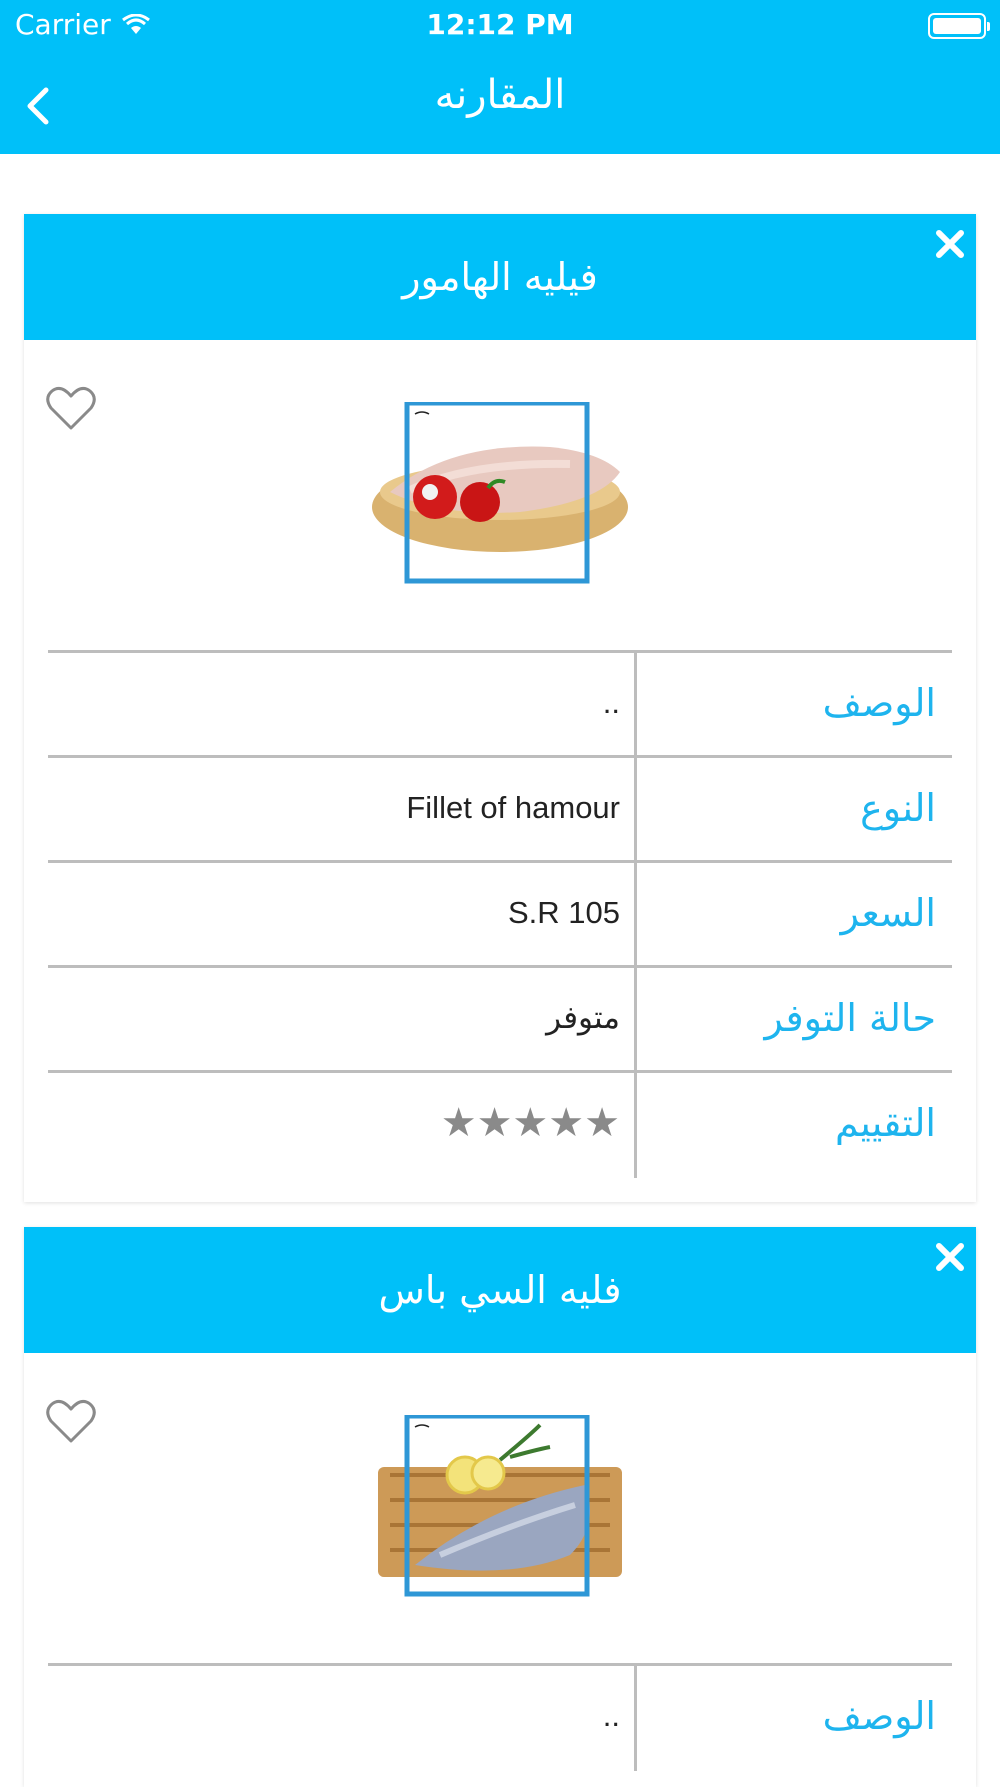  Describe the element at coordinates (885, 1123) in the screenshot. I see `rating-label: التقييم` at that location.